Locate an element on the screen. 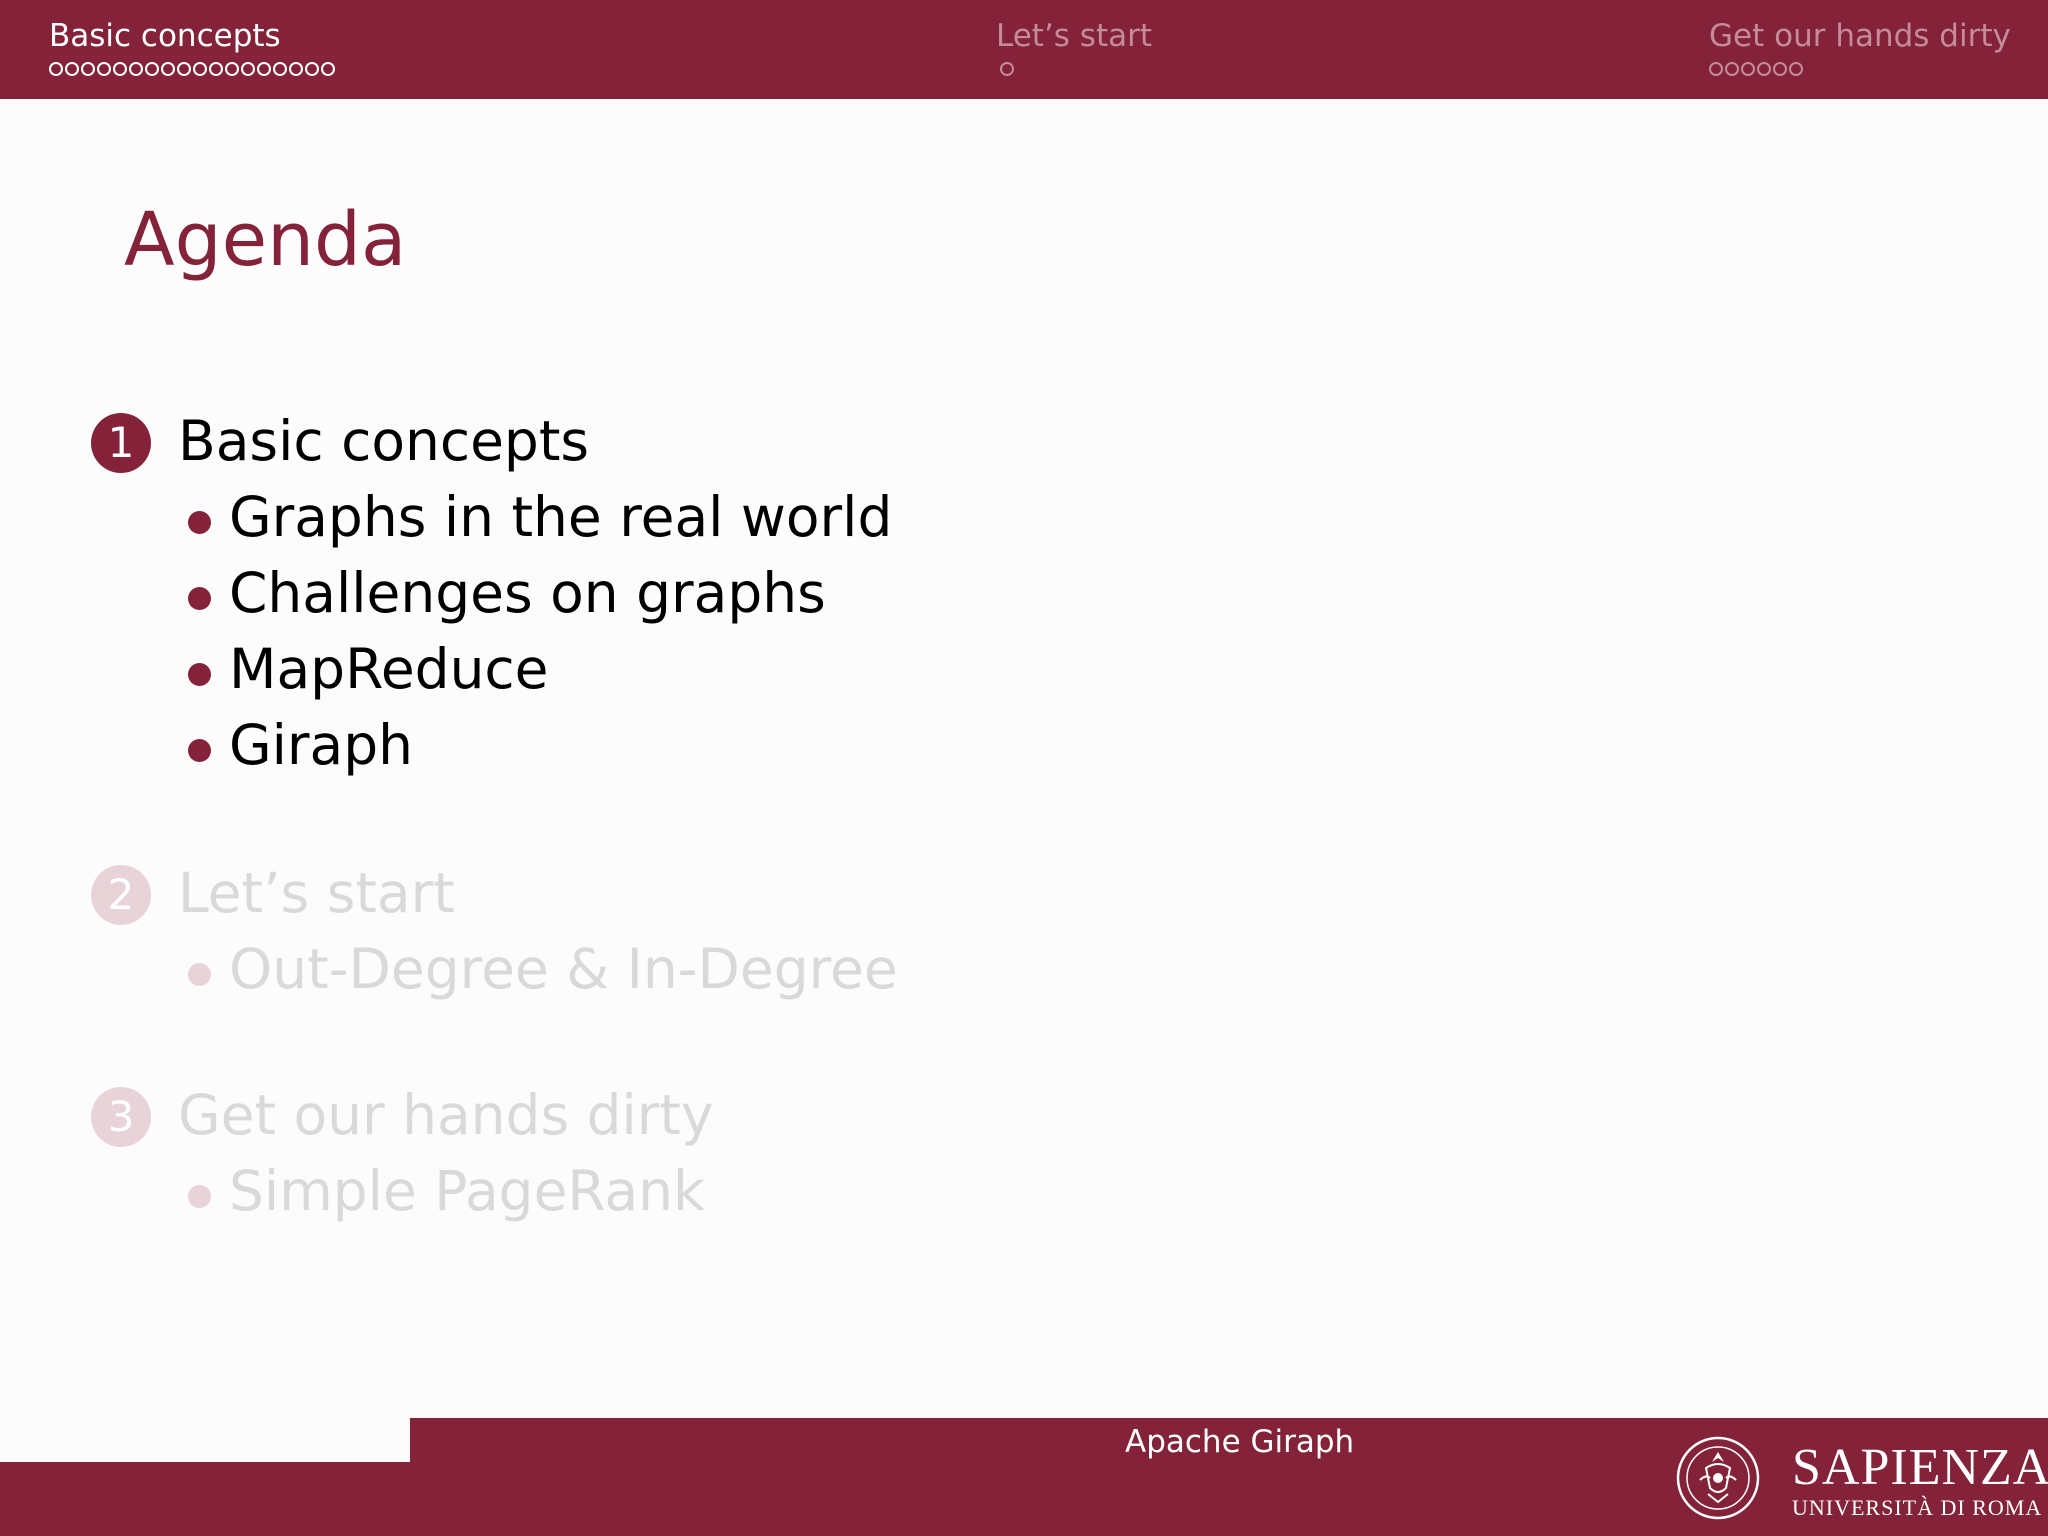  agenda-subsection: Out-Degree & In-Degree is located at coordinates (563, 969).